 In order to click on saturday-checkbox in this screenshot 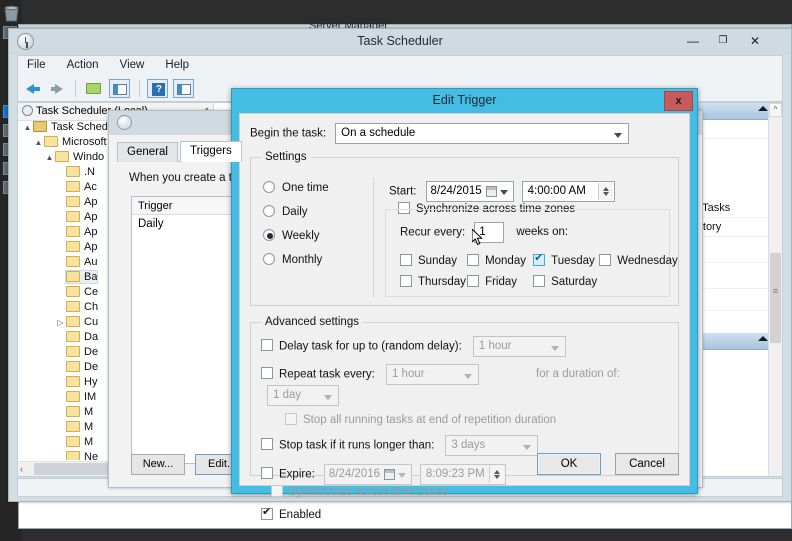, I will do `click(539, 281)`.